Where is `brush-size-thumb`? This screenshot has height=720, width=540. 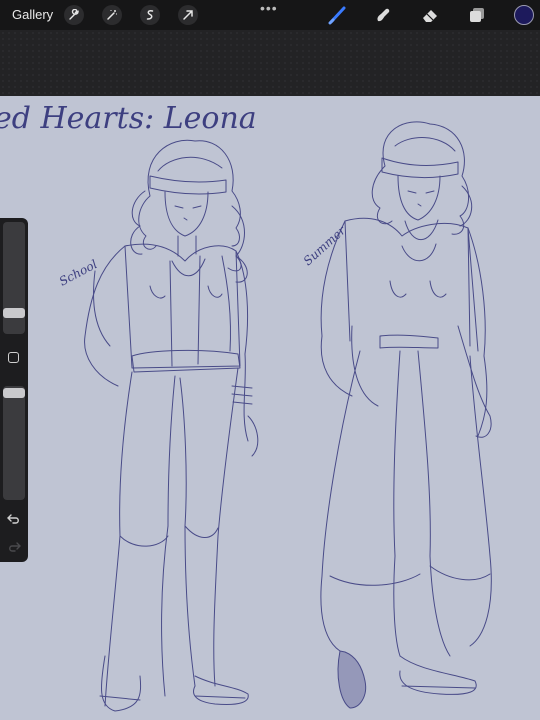
brush-size-thumb is located at coordinates (14, 313).